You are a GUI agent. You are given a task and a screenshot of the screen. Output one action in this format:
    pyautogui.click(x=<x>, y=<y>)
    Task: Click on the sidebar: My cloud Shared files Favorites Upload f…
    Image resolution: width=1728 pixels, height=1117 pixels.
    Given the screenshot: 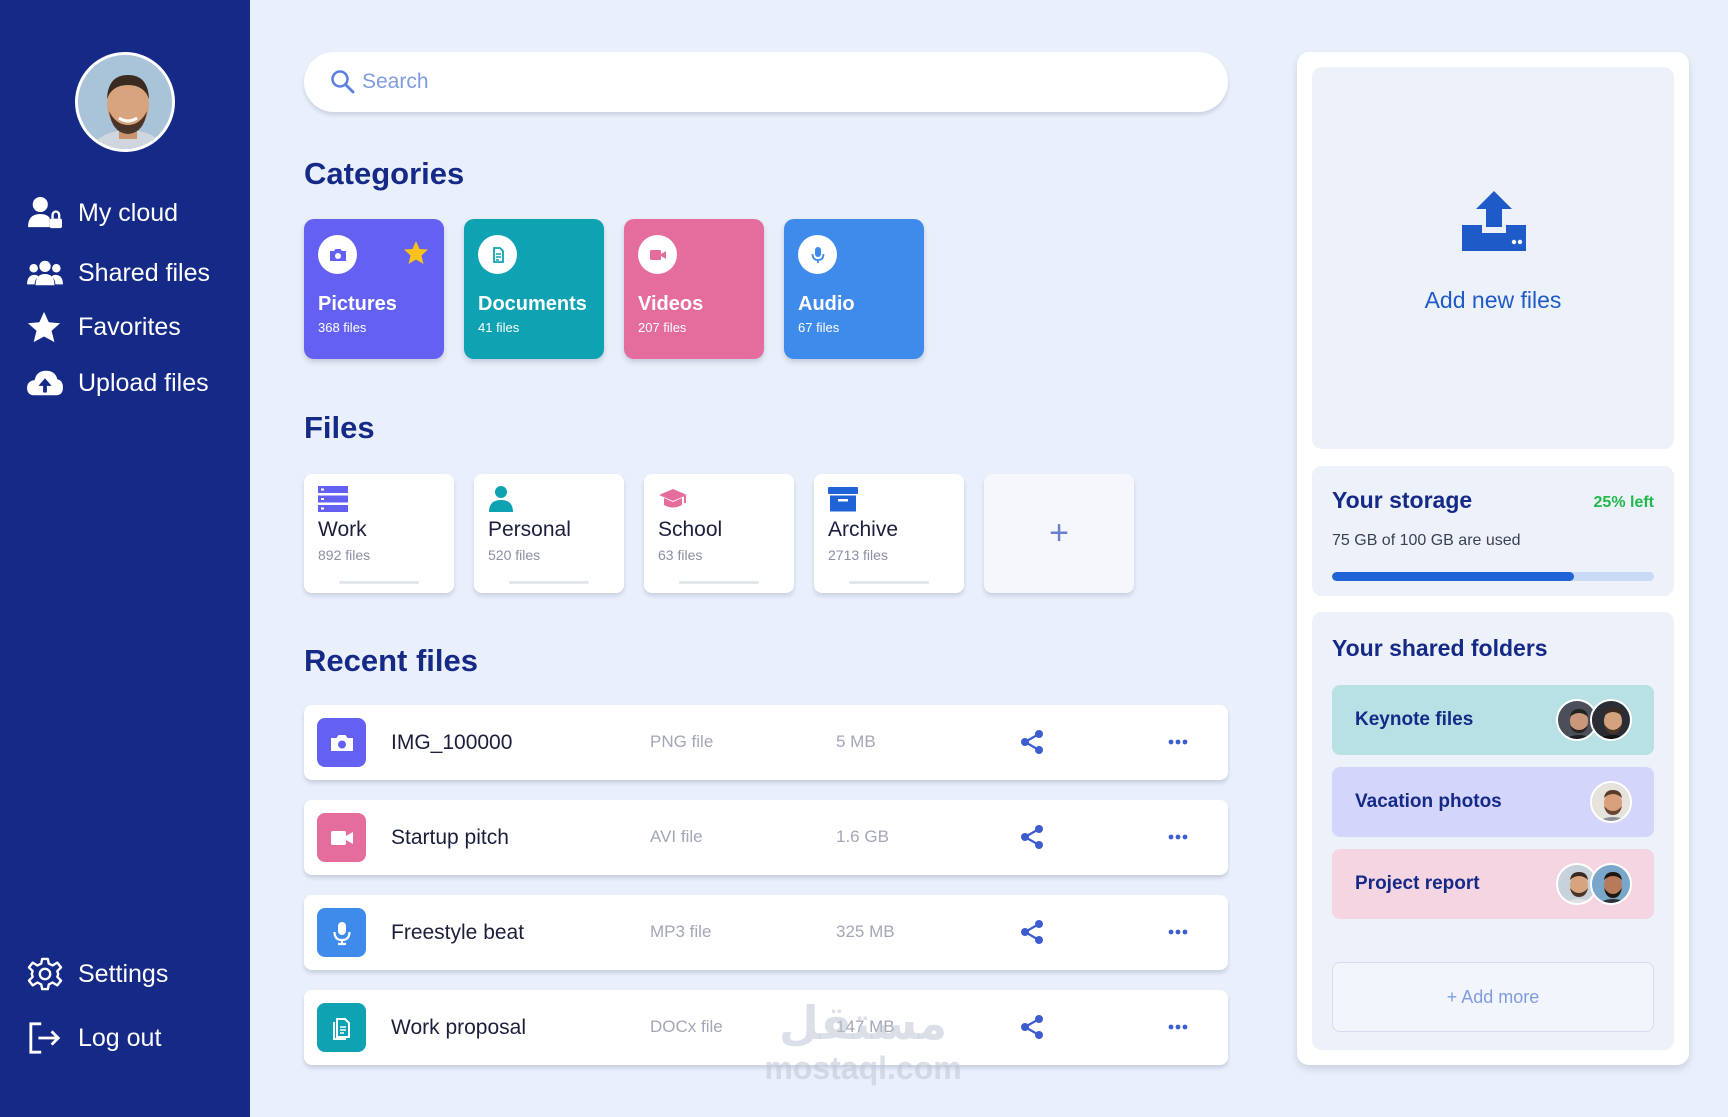 What is the action you would take?
    pyautogui.click(x=125, y=558)
    